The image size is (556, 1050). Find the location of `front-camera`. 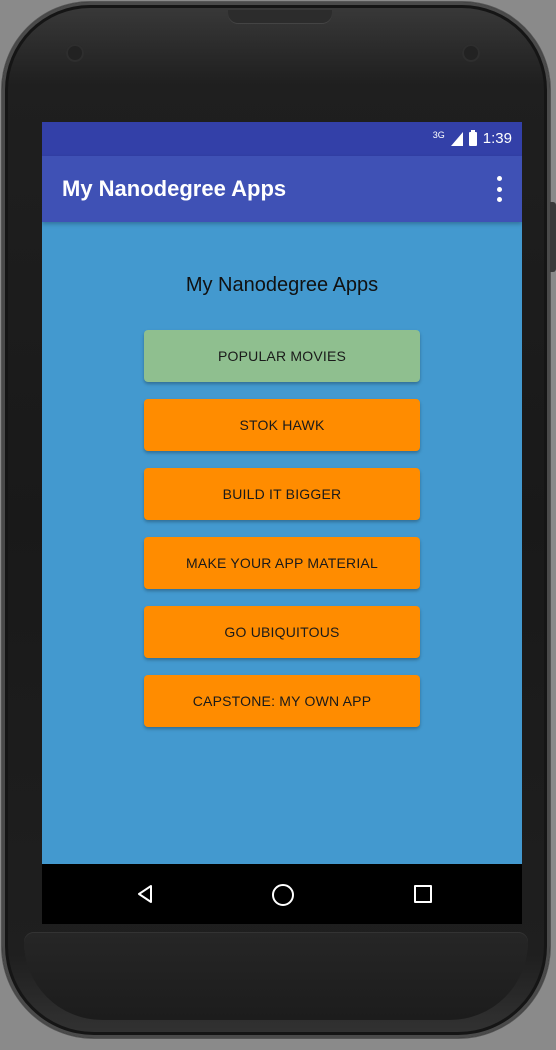

front-camera is located at coordinates (471, 53).